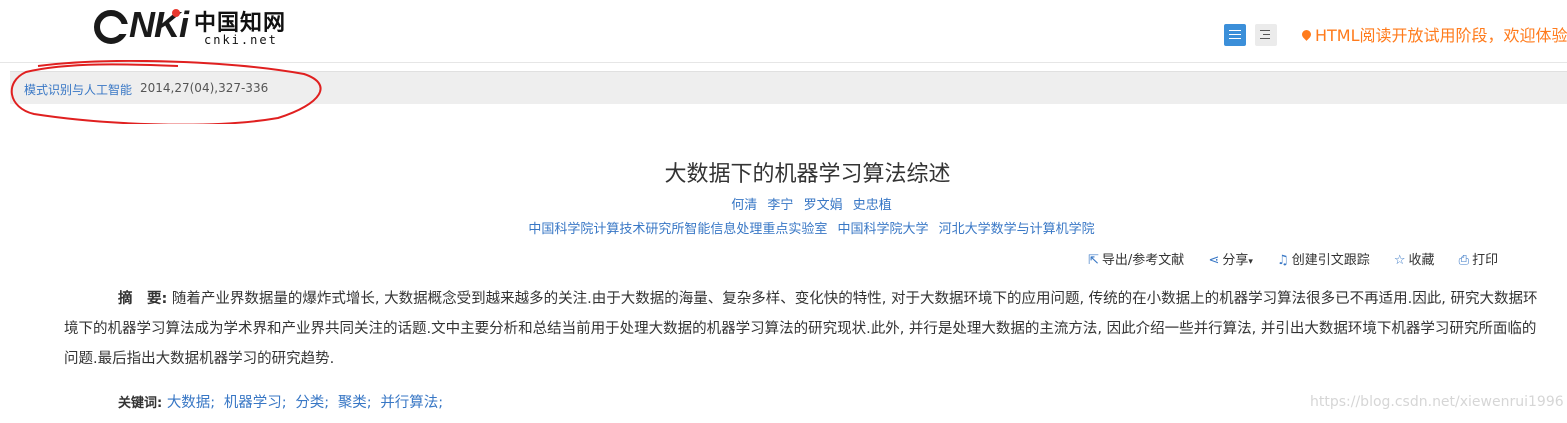  I want to click on export-label: 导出/参考文献, so click(1143, 260).